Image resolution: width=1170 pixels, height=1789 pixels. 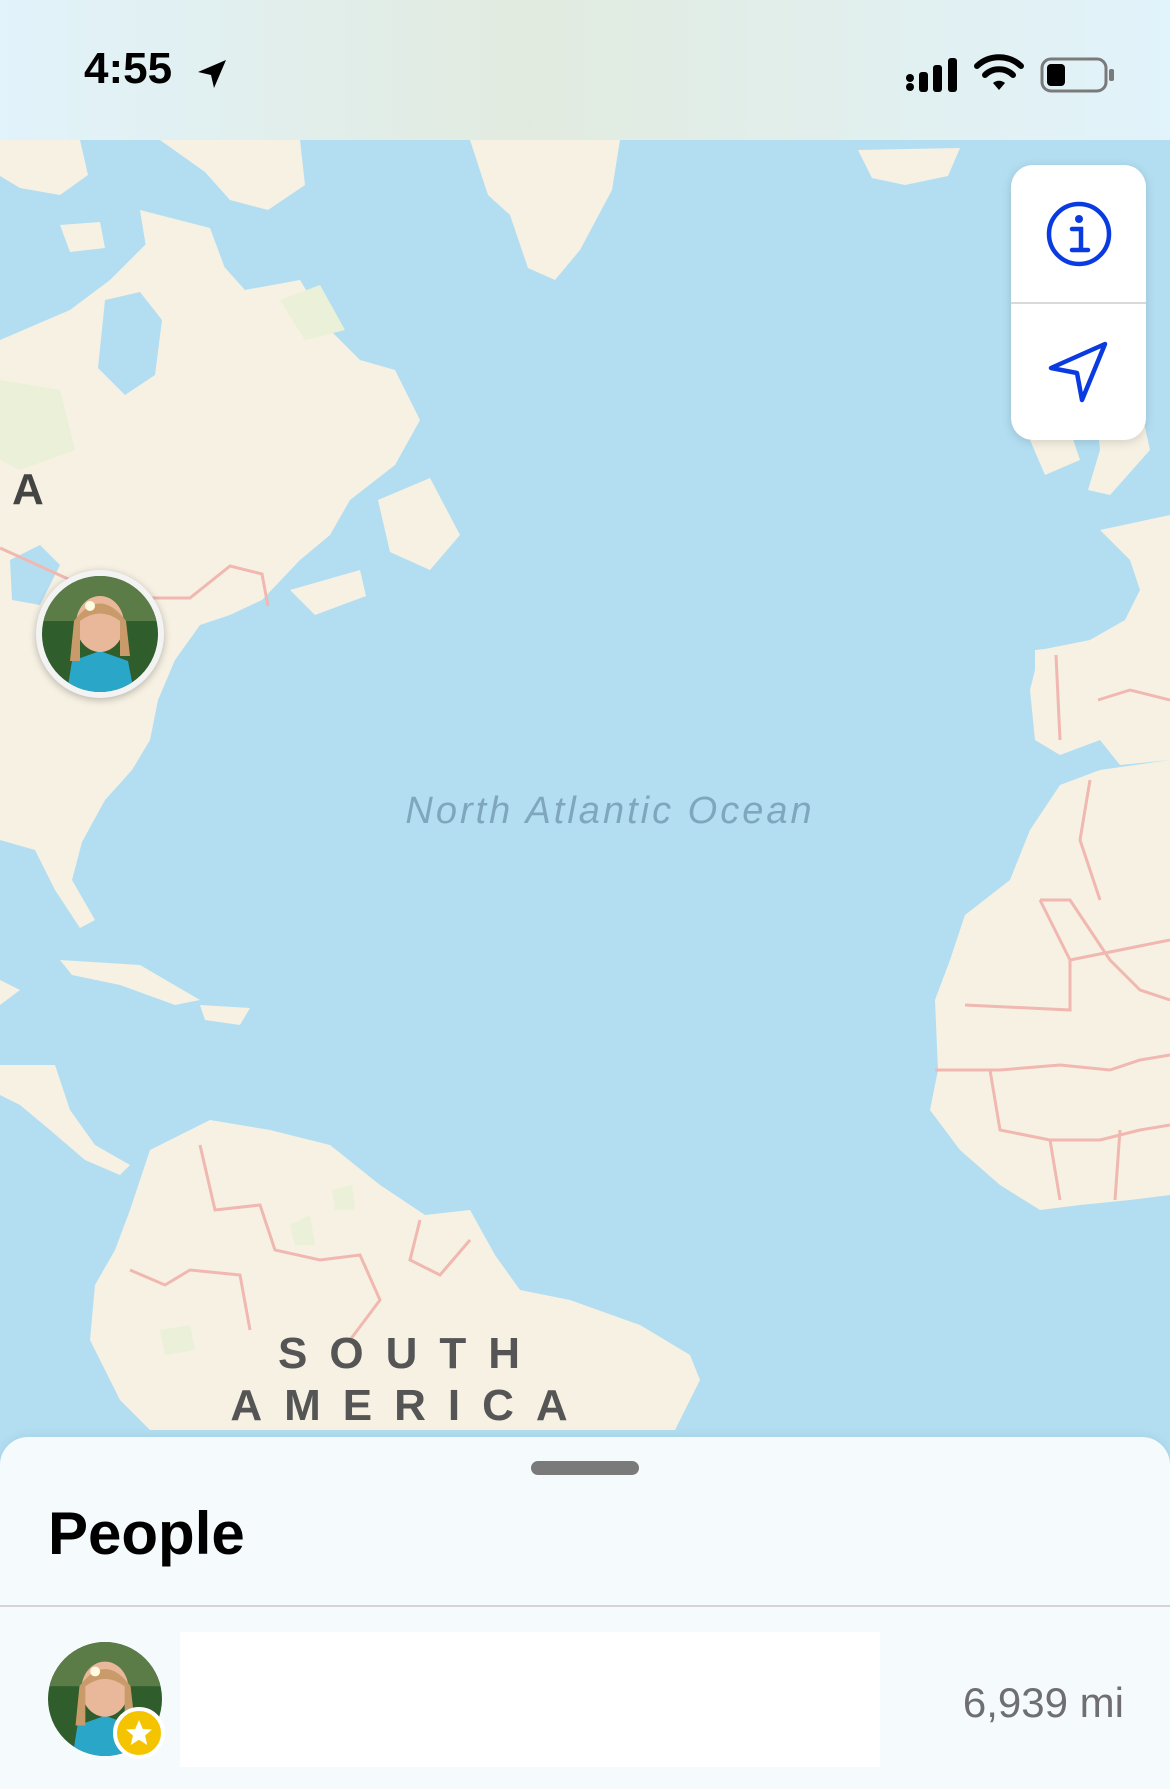 I want to click on wifi-icon, so click(x=999, y=72).